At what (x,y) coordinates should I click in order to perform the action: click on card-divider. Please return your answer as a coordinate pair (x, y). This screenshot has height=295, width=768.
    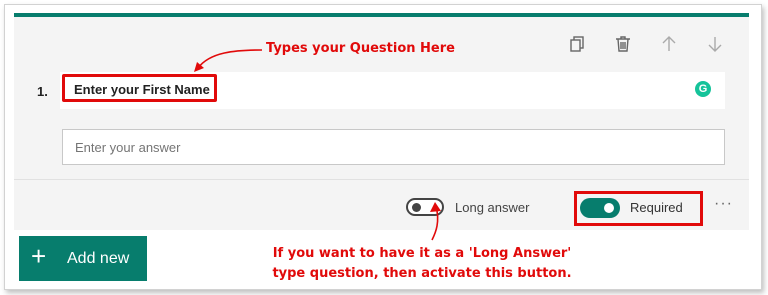
    Looking at the image, I should click on (381, 179).